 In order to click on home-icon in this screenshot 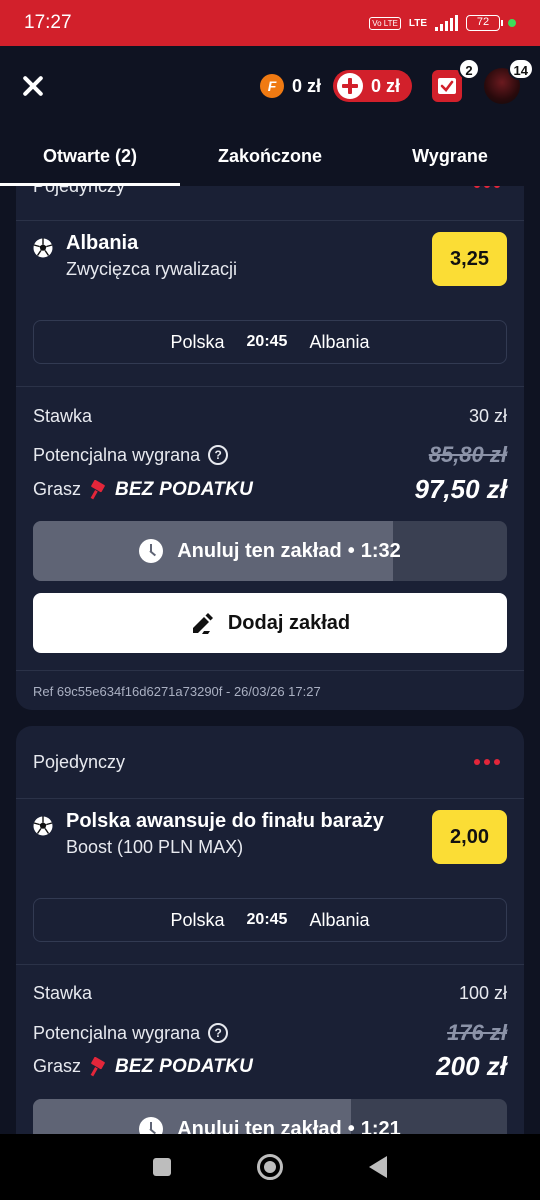, I will do `click(270, 1167)`.